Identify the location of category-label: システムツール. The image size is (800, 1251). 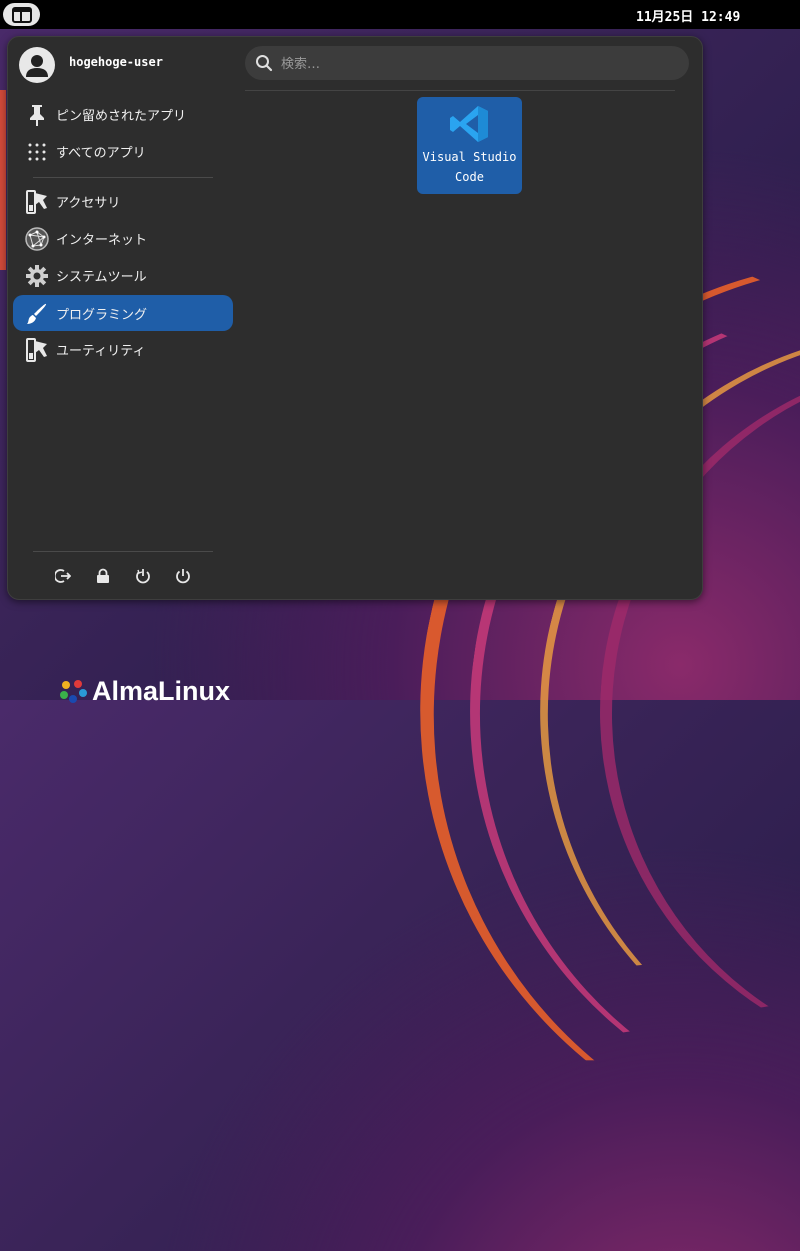
(101, 277).